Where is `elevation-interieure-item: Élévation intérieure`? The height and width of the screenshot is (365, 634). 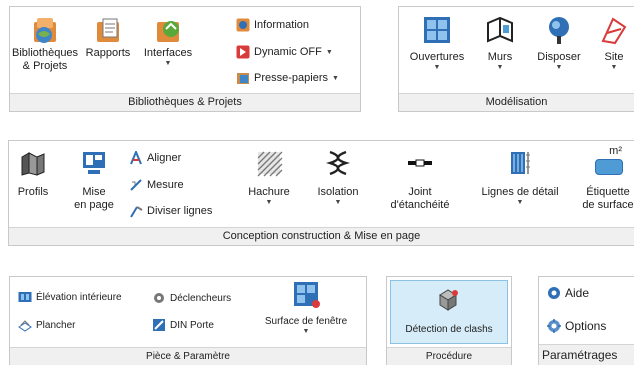
elevation-interieure-item: Élévation intérieure is located at coordinates (70, 297).